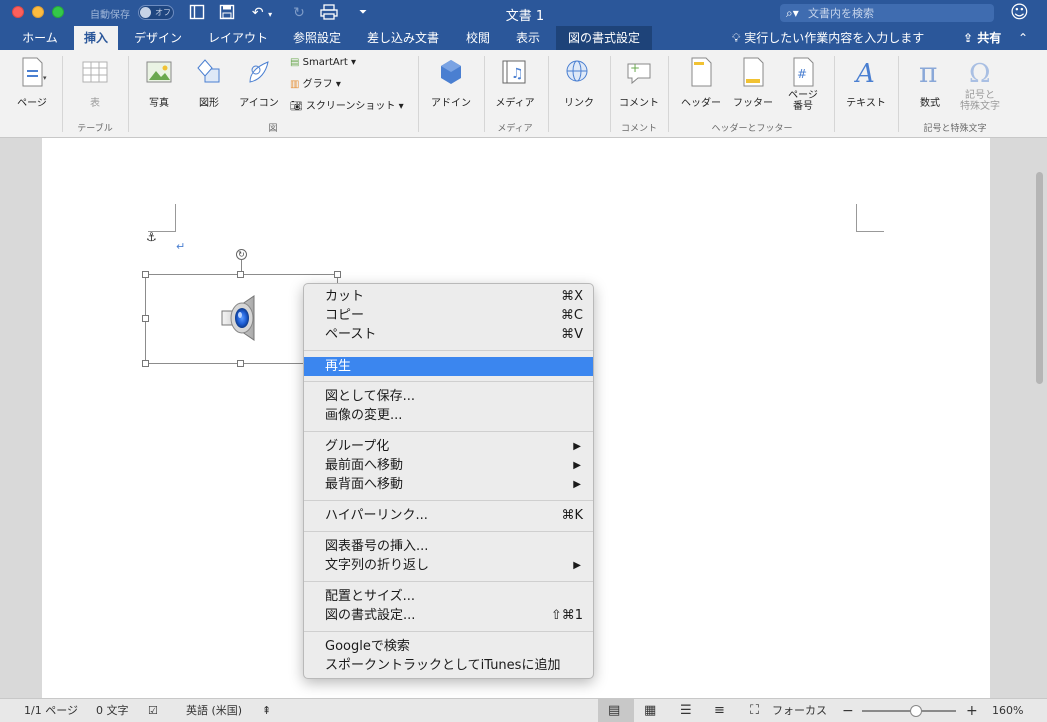 The height and width of the screenshot is (722, 1047). Describe the element at coordinates (968, 38) in the screenshot. I see `share-icon: ⇪` at that location.